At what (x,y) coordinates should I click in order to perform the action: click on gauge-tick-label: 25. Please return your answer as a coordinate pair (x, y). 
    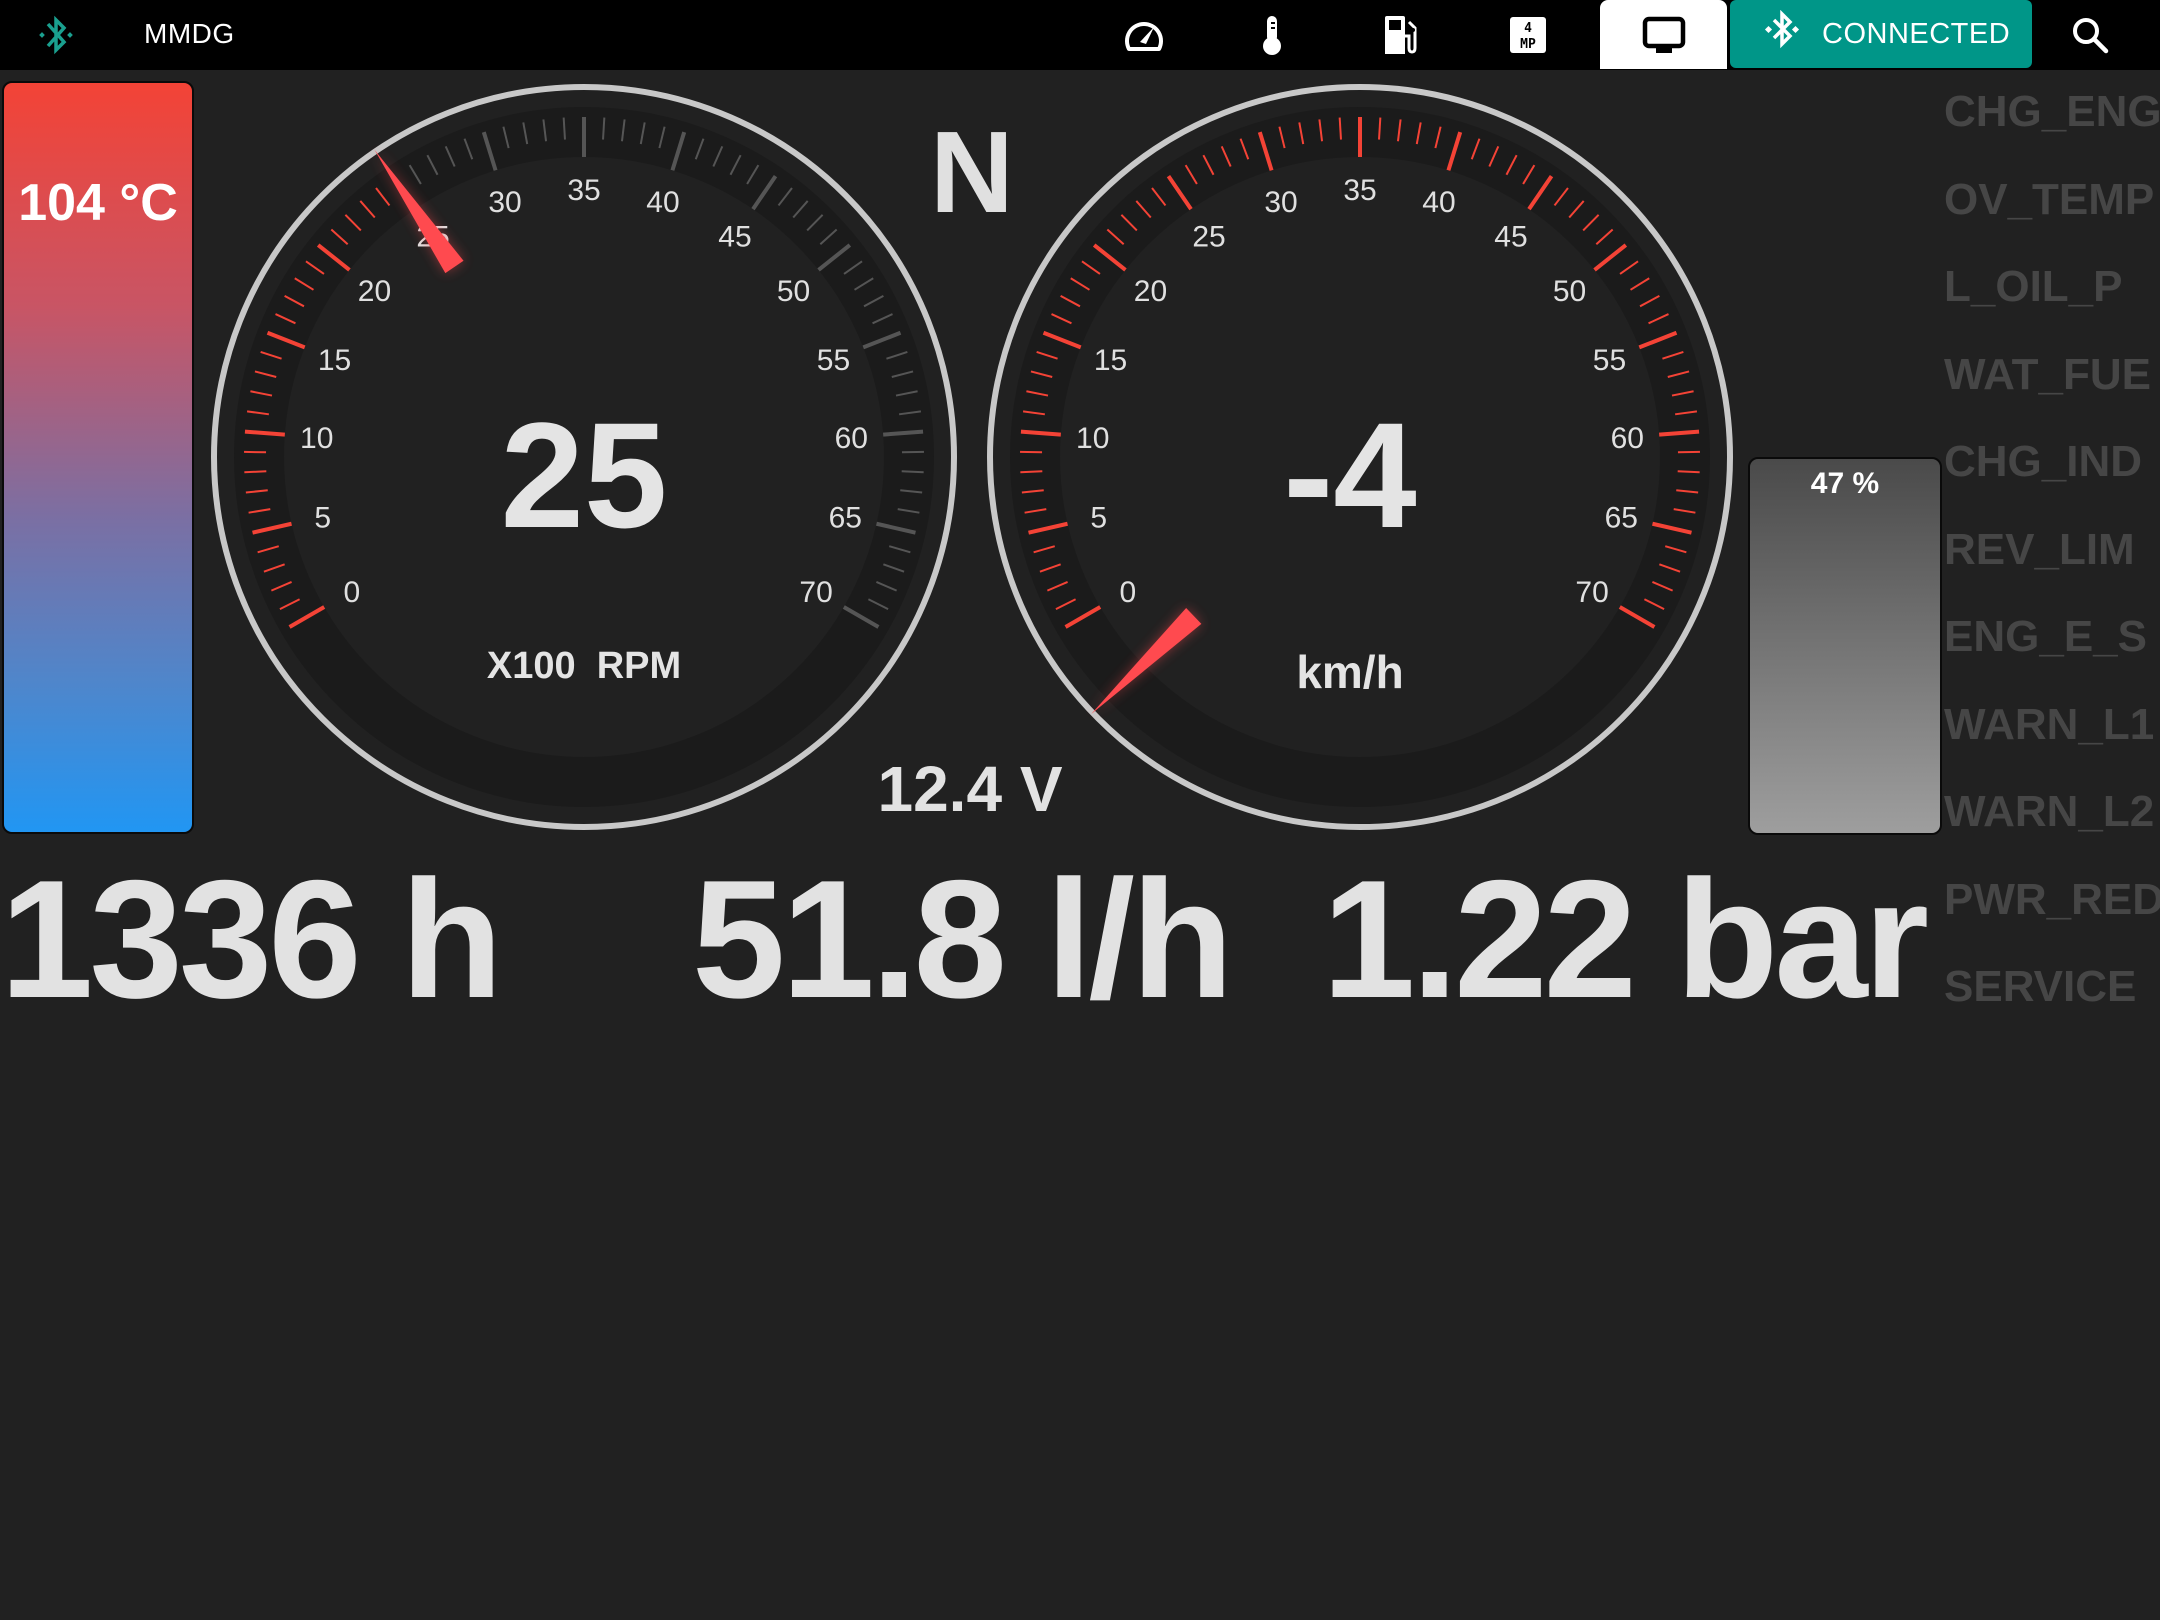
    Looking at the image, I should click on (1208, 237).